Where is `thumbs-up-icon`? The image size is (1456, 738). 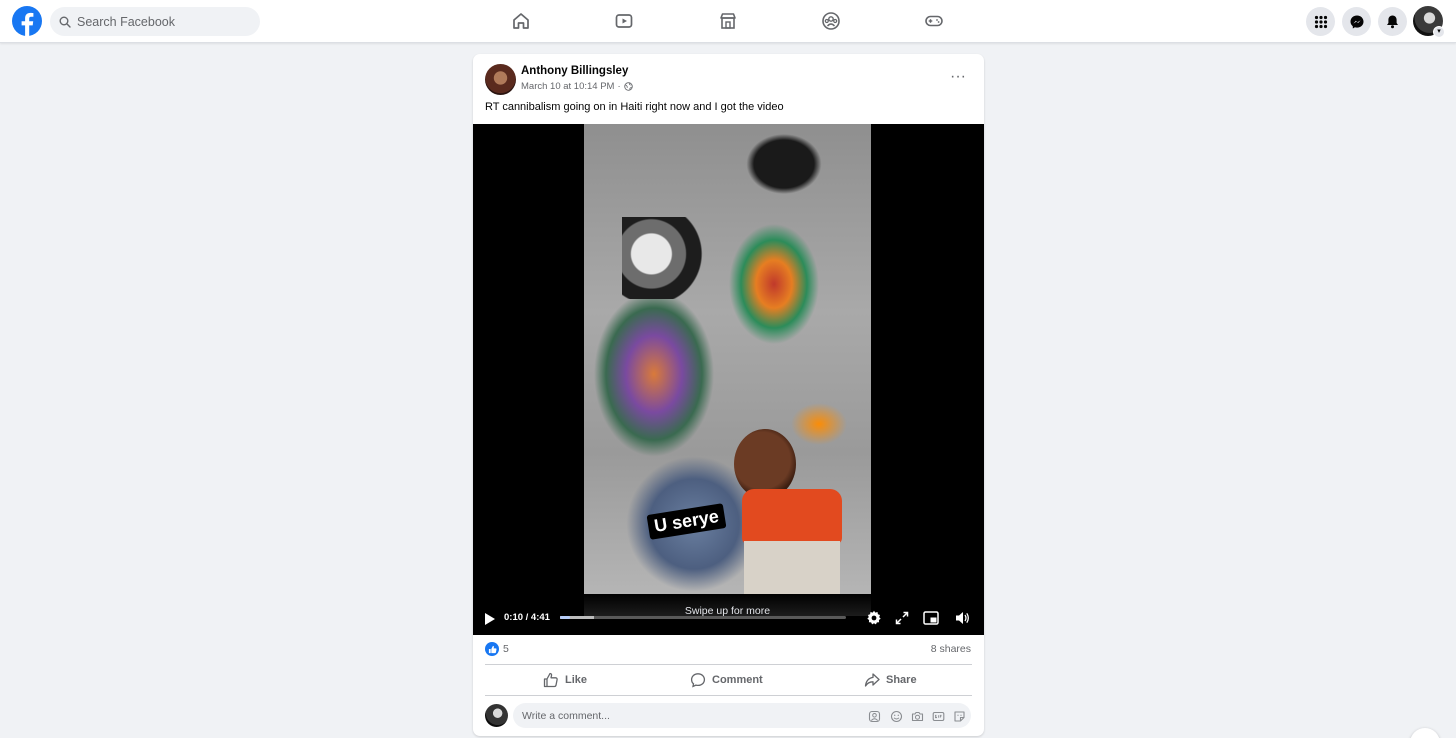
thumbs-up-icon is located at coordinates (550, 680).